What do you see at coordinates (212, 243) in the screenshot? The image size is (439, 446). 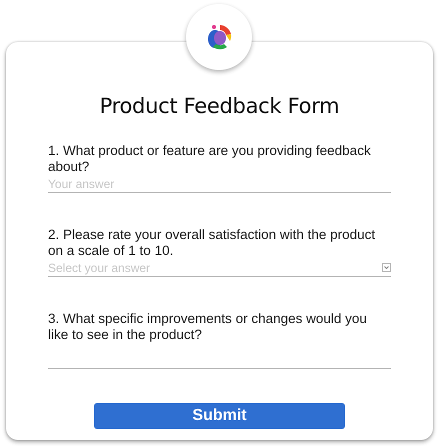 I see `question-label: 2. Please rate your overall satisfaction with the product on a scale of 1 to 10.` at bounding box center [212, 243].